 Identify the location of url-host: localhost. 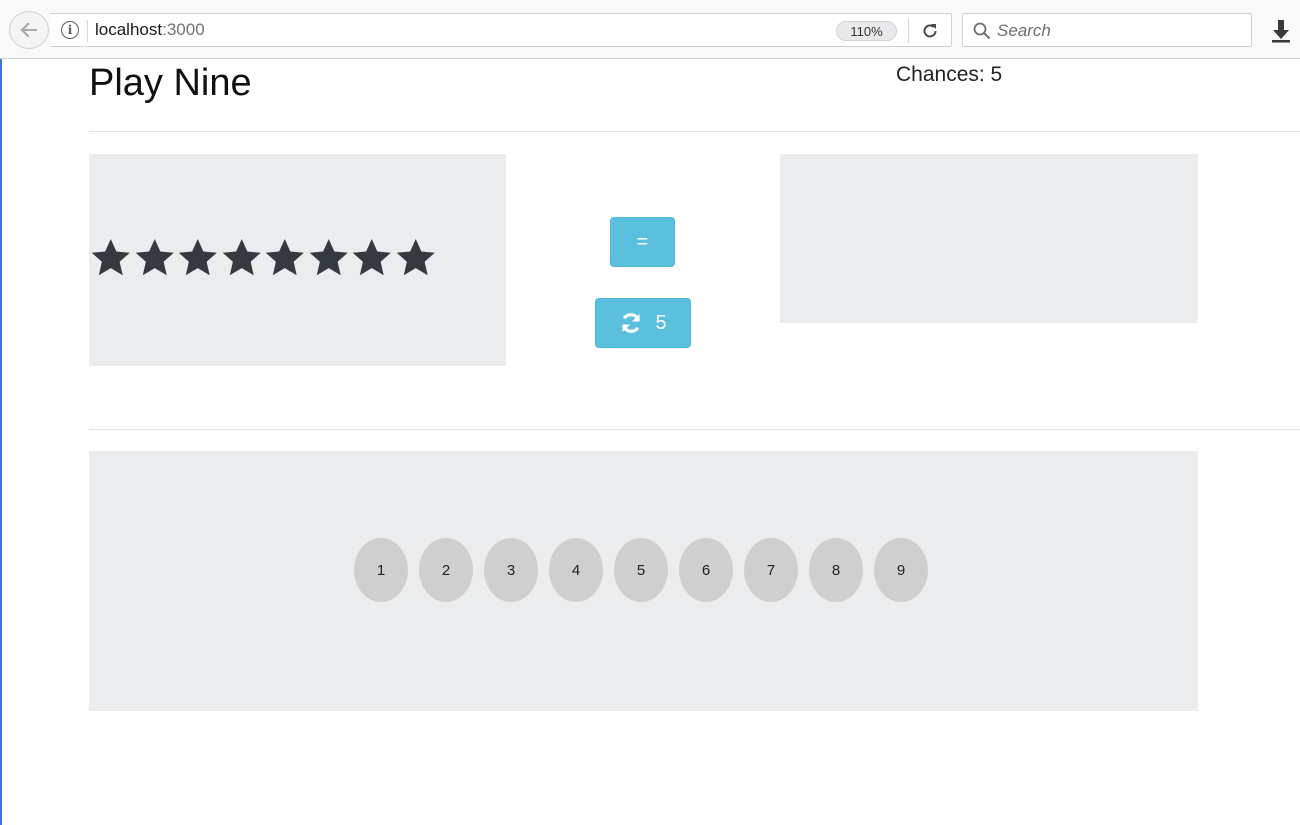
(129, 29).